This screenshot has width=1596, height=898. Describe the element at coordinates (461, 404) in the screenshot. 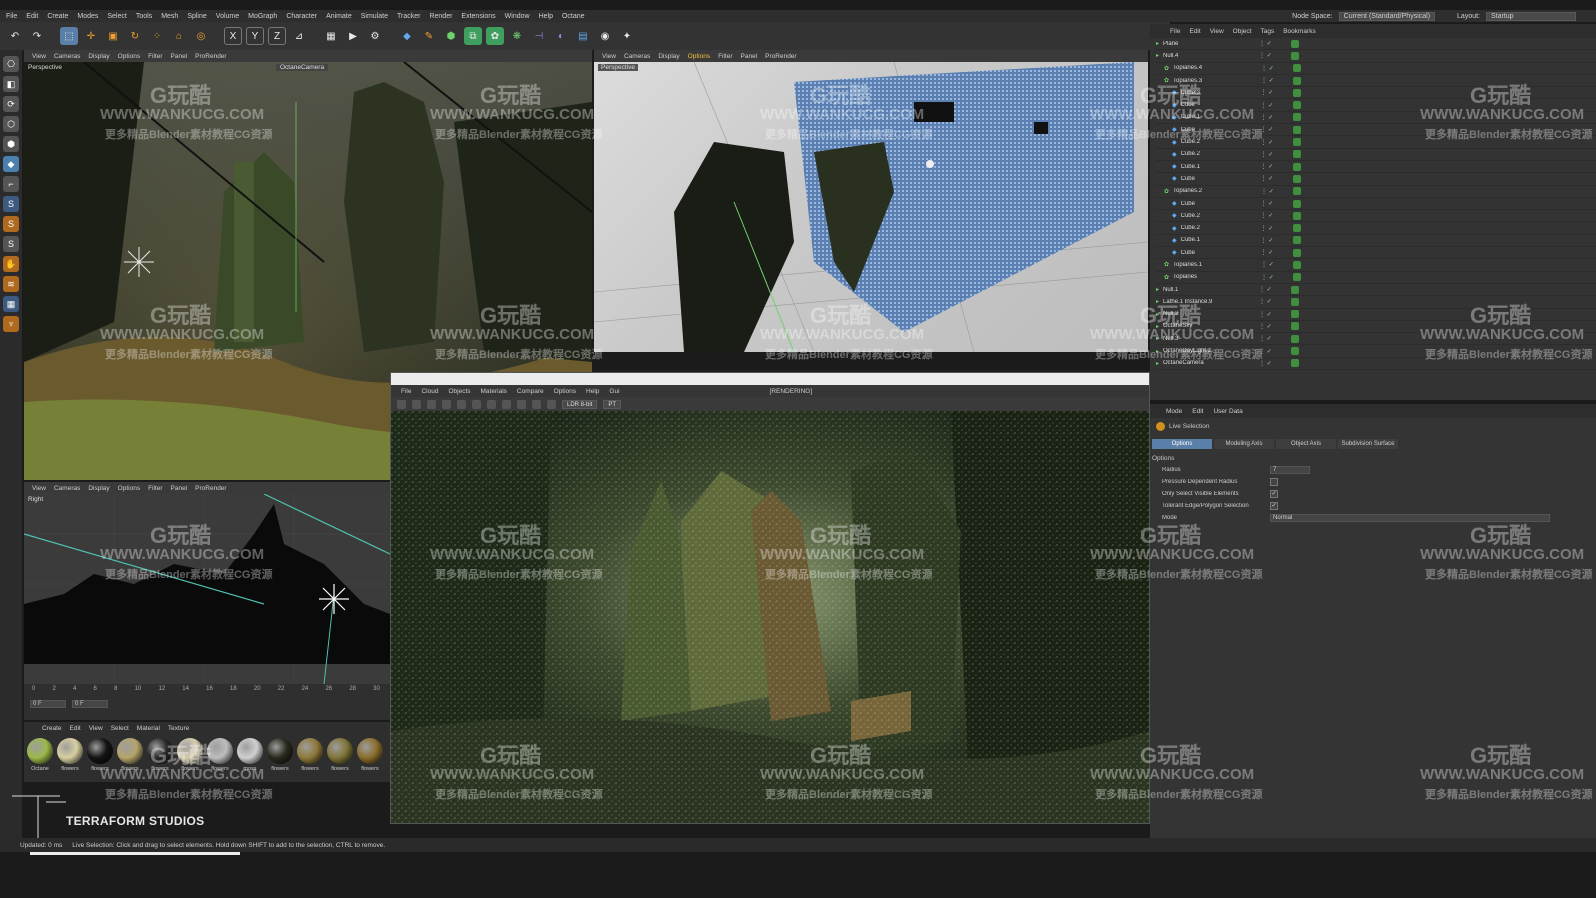

I see `settings-icon` at that location.